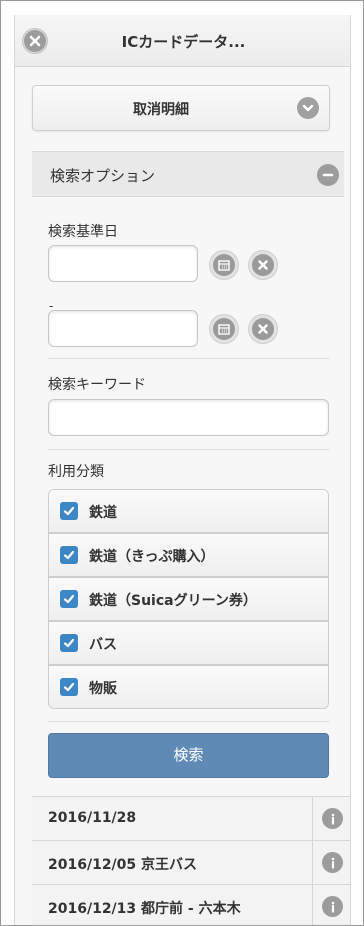 The image size is (364, 926). I want to click on clear-date-from-button, so click(263, 265).